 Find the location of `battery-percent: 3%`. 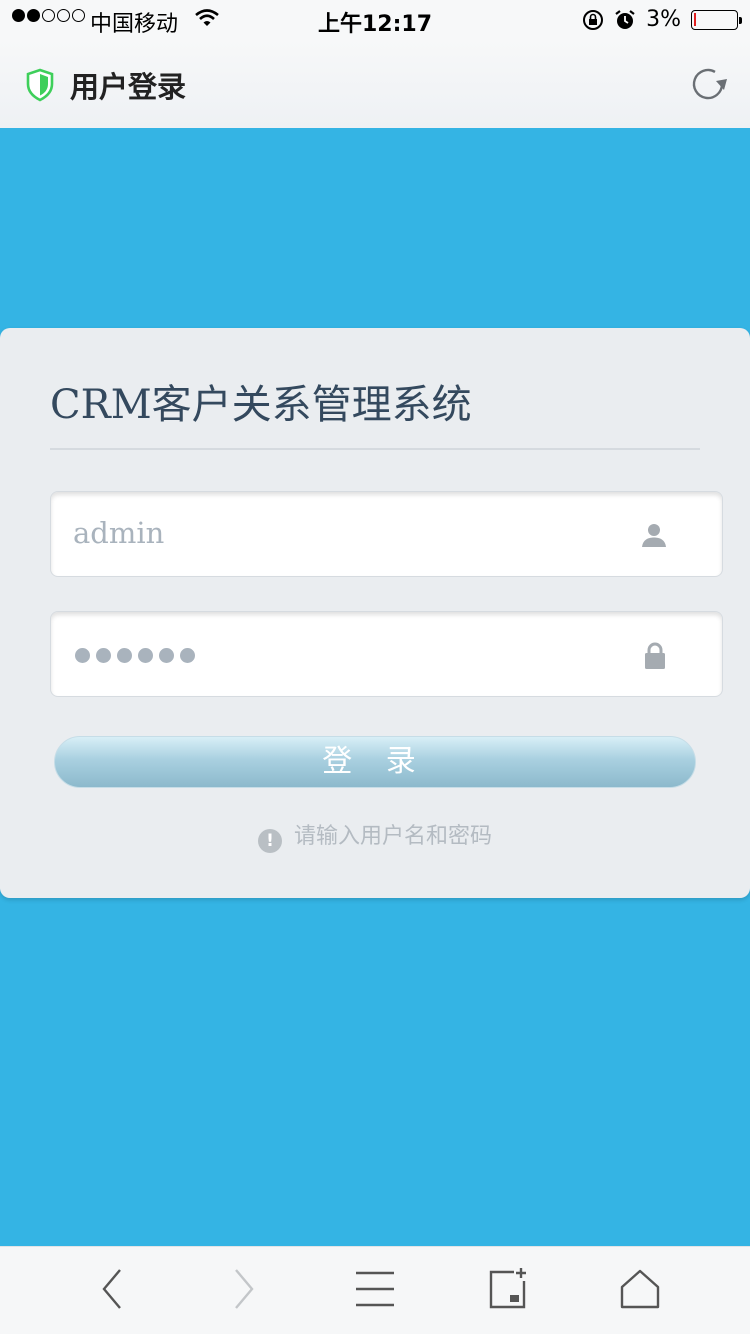

battery-percent: 3% is located at coordinates (663, 19).